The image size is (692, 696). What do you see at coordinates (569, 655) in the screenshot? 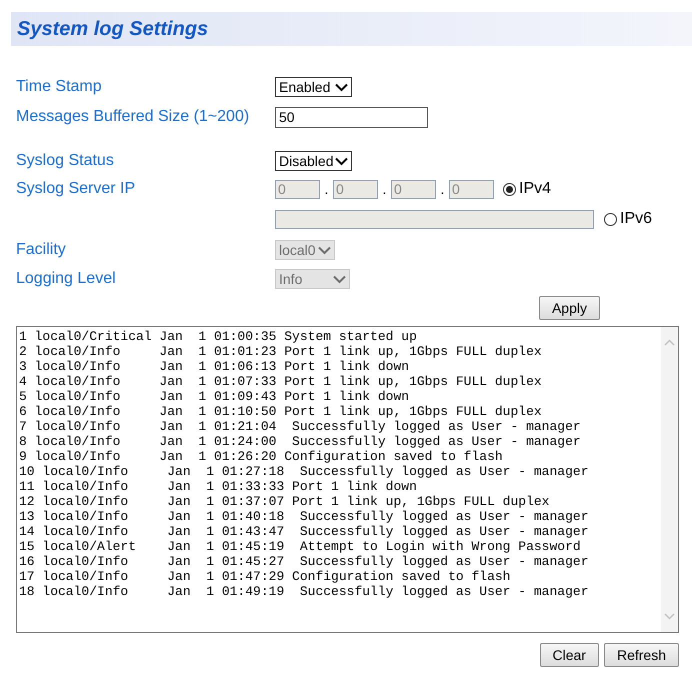
I see `action-button: Clear` at bounding box center [569, 655].